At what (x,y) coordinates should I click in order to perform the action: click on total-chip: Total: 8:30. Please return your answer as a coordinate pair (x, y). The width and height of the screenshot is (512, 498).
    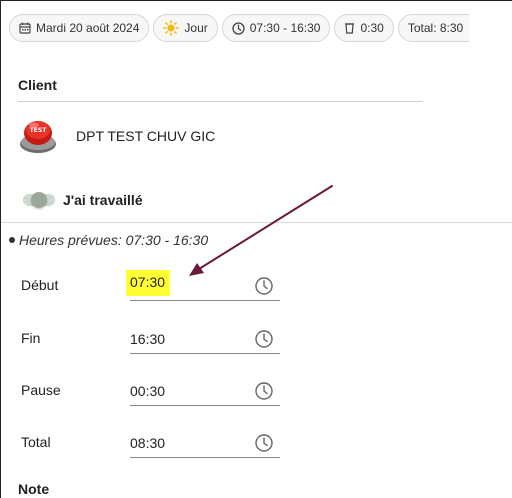
    Looking at the image, I should click on (433, 28).